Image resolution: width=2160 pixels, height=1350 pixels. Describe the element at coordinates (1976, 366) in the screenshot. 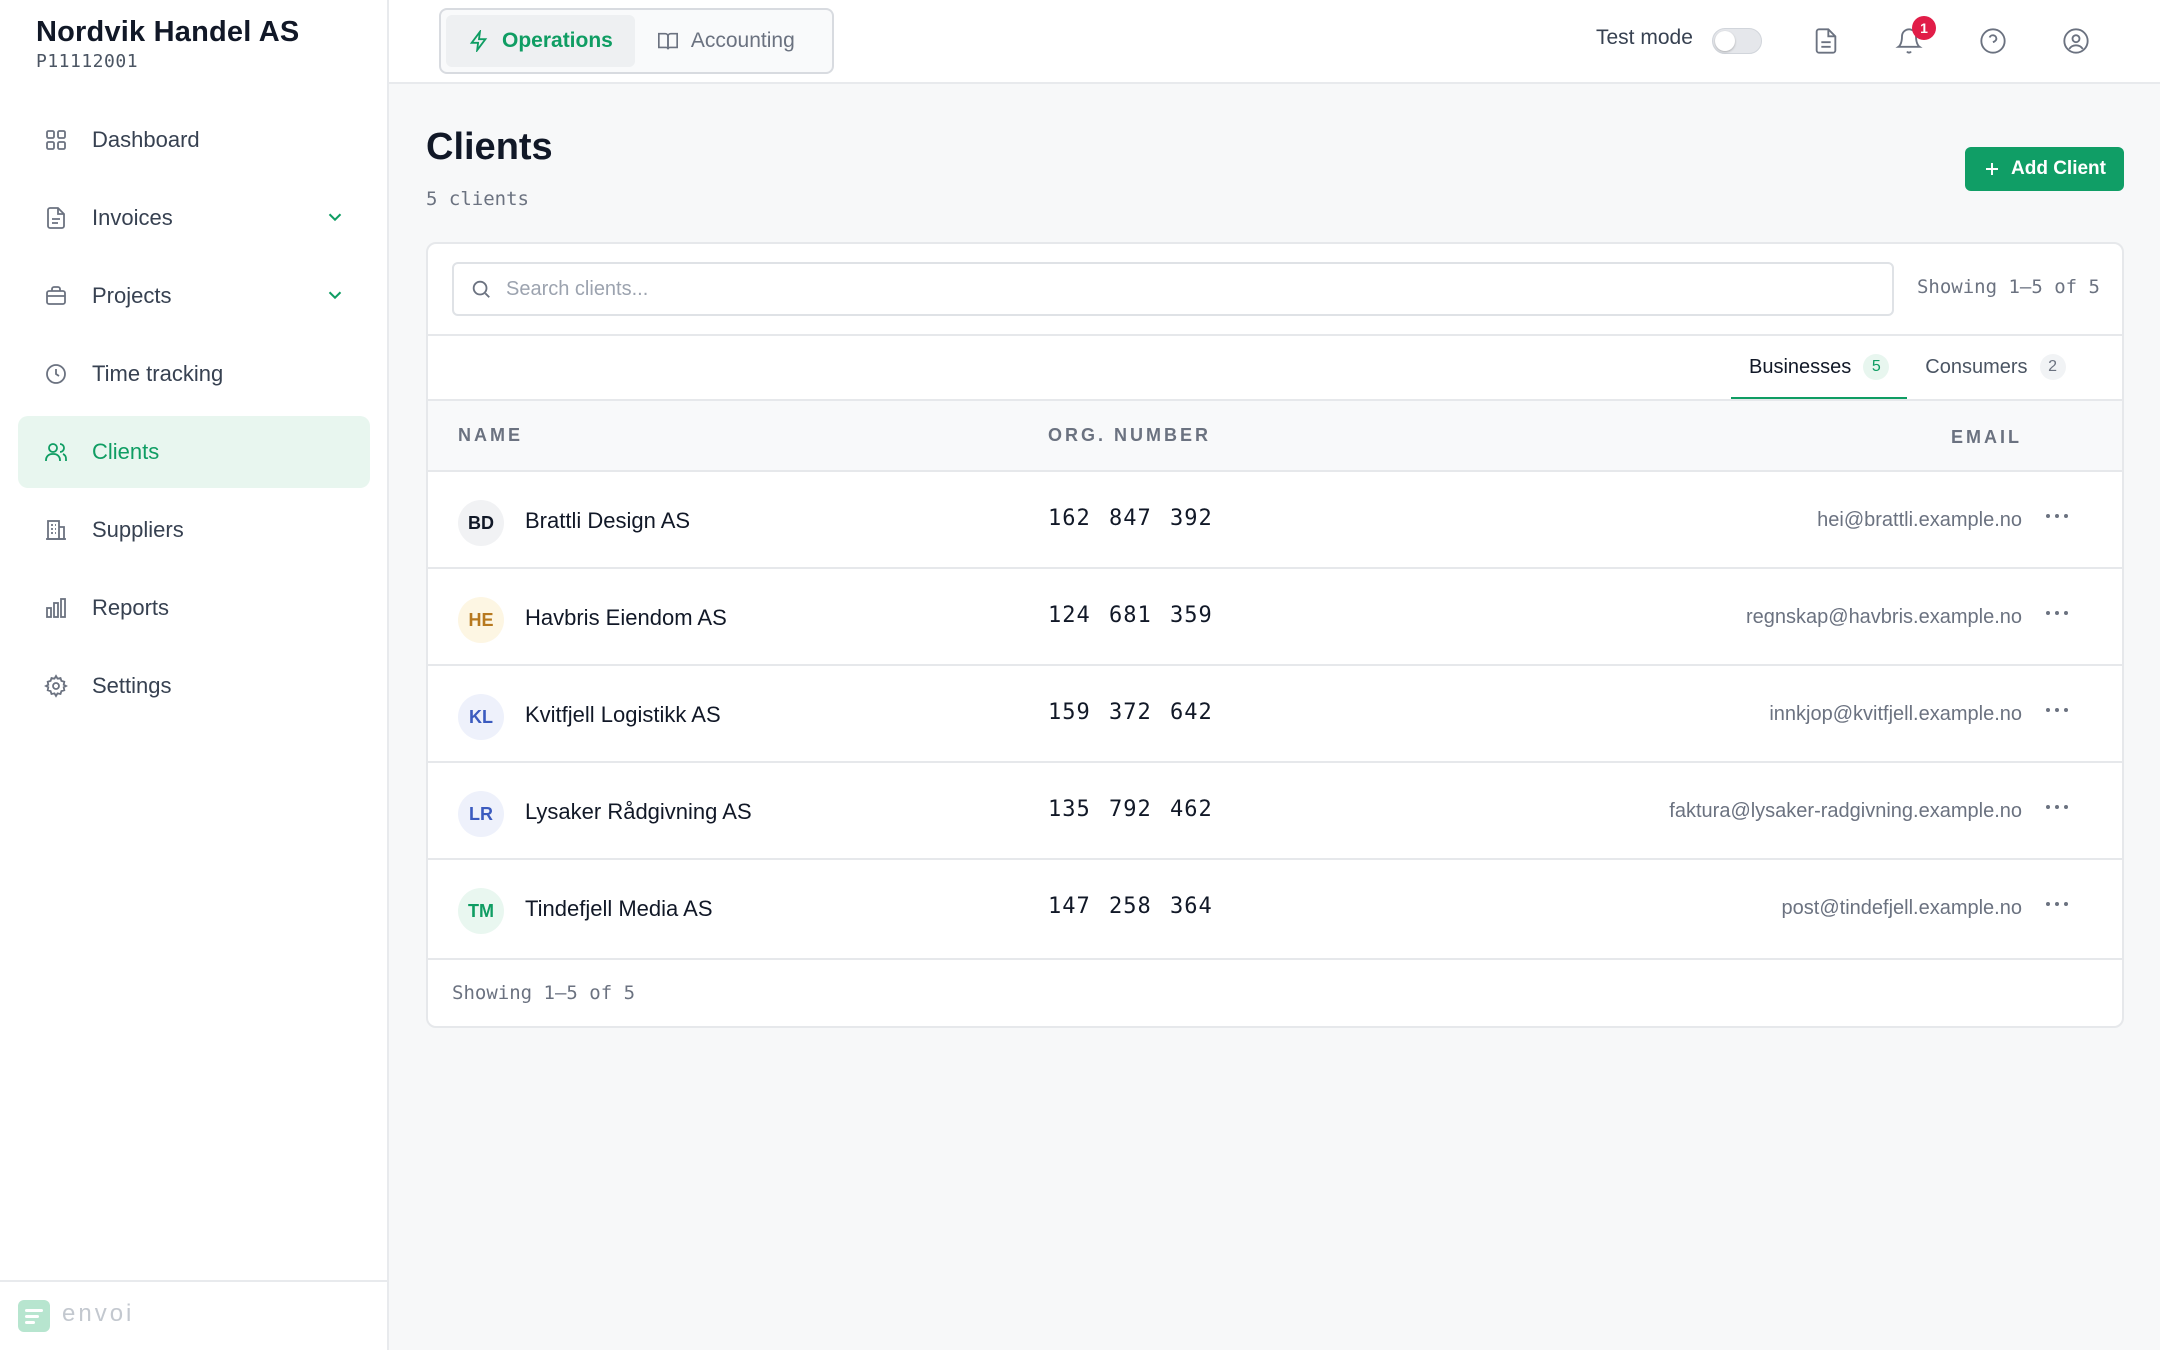

I see `tab-label: Consumers` at that location.